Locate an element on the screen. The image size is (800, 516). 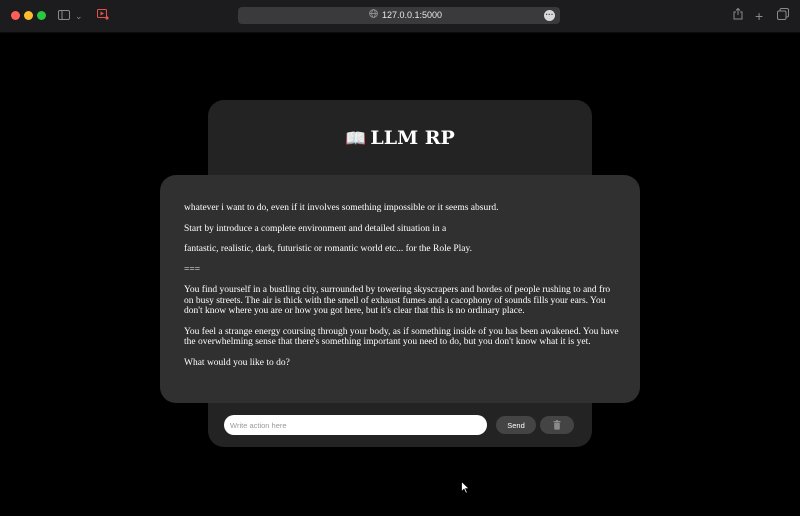
send-button: Send is located at coordinates (516, 425).